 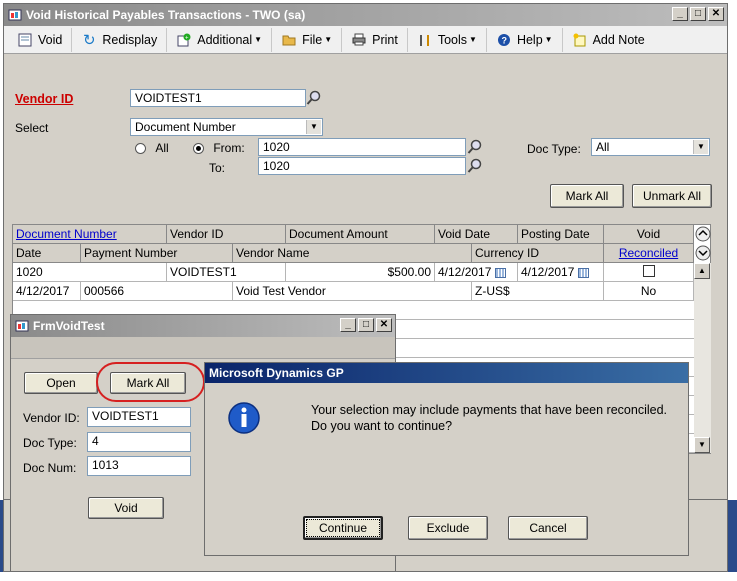 I want to click on toolbar-add-note-button: Add Note, so click(x=608, y=40).